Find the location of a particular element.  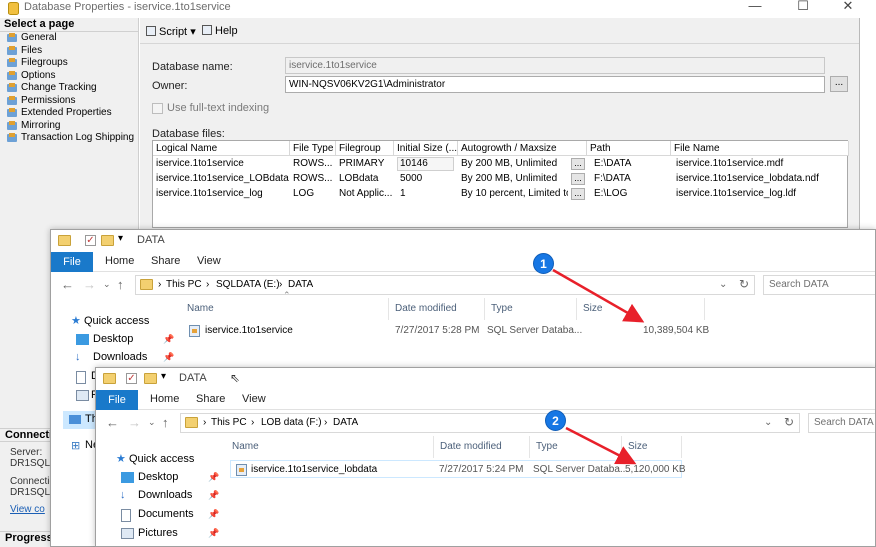

address-bar: › This PC › SQLDATA (E:) › DATA is located at coordinates (445, 285).